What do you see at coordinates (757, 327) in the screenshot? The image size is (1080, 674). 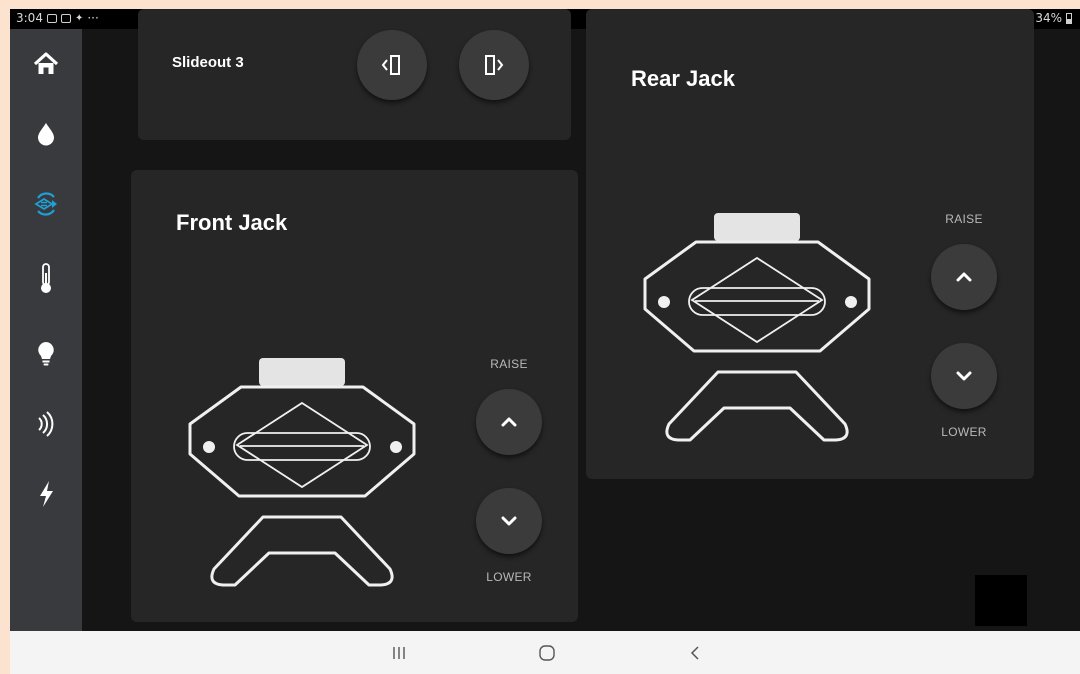 I see `rear-jack-icon` at bounding box center [757, 327].